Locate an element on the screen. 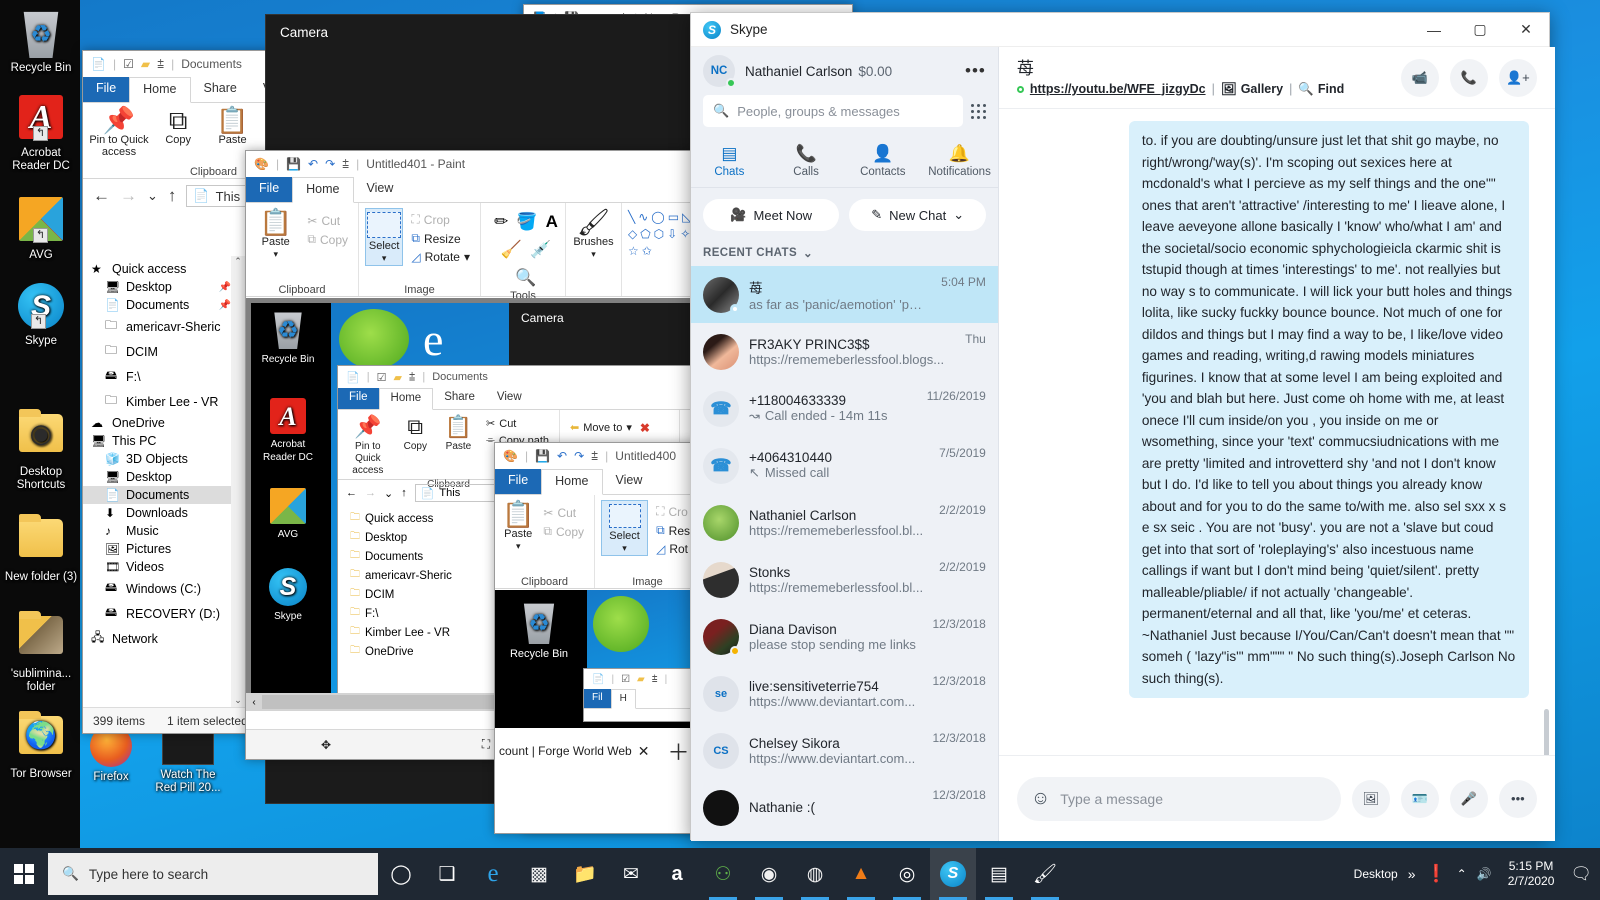 This screenshot has width=1600, height=900. reader-icon: ▤ is located at coordinates (999, 874).